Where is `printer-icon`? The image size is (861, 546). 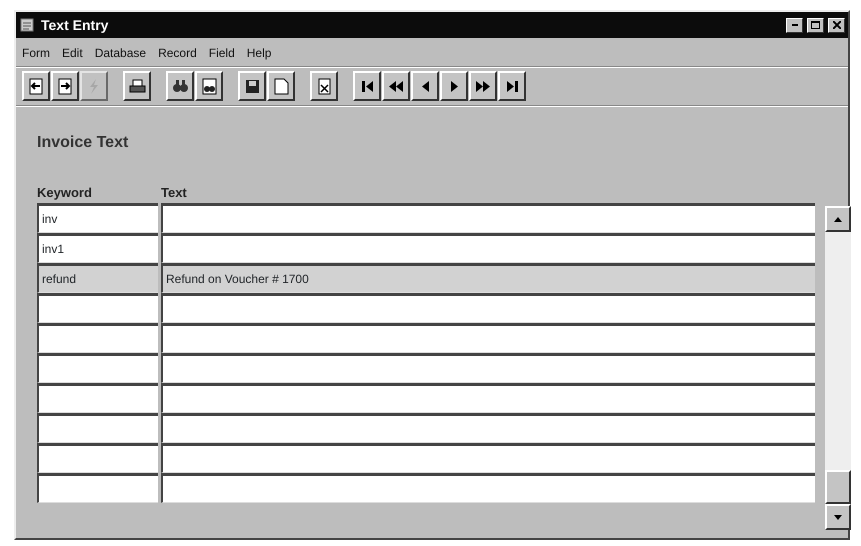 printer-icon is located at coordinates (137, 86).